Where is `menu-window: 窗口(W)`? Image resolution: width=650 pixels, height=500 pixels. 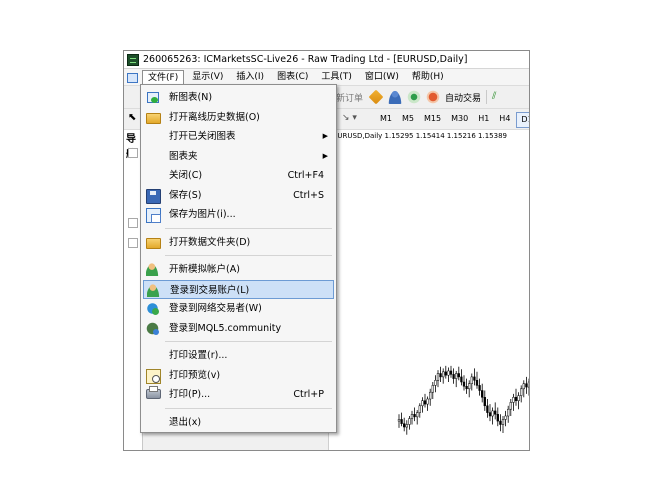 menu-window: 窗口(W) is located at coordinates (382, 77).